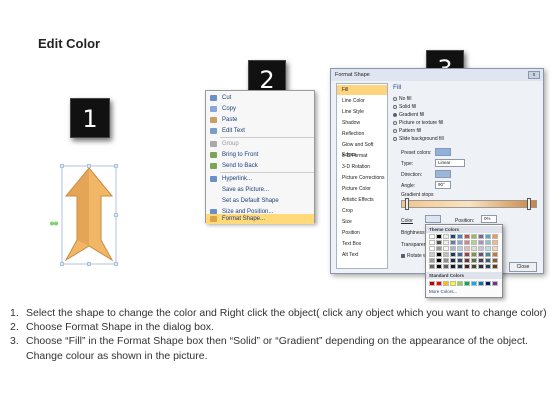 The image size is (560, 420). I want to click on dialog-nav-item: Glow and Soft Edges, so click(362, 149).